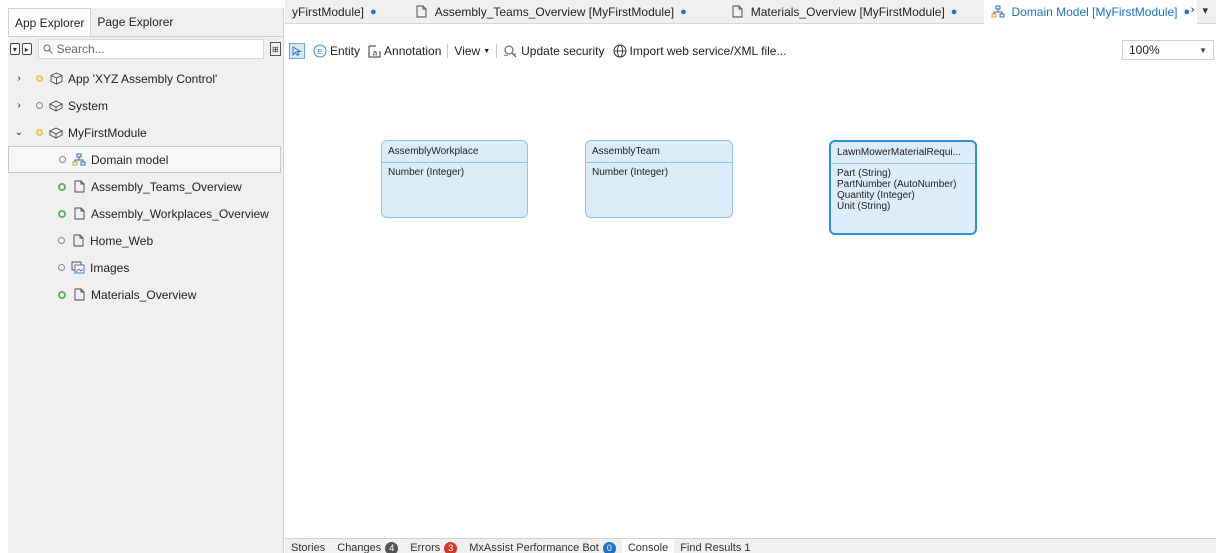  I want to click on document-tab: yFirstModule] ●, so click(334, 12).